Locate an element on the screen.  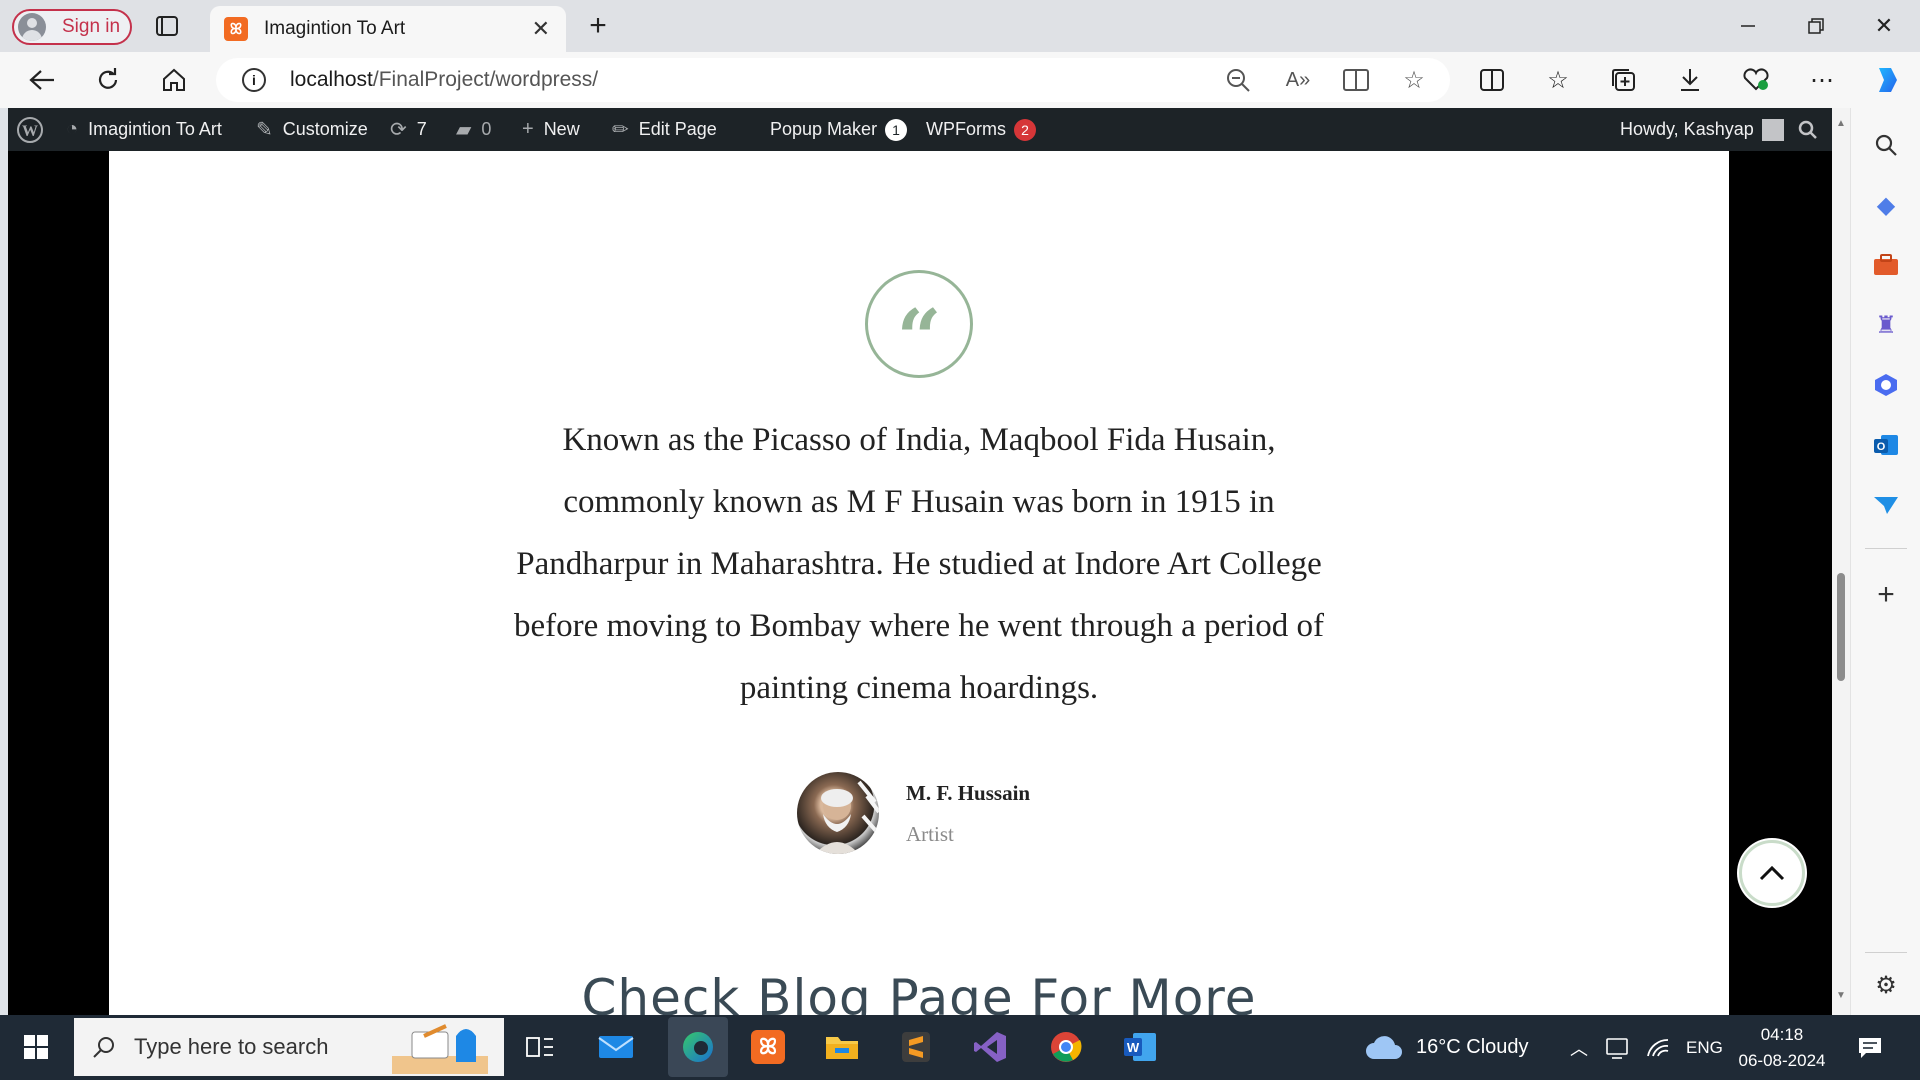
wifi-icon is located at coordinates (1658, 1047).